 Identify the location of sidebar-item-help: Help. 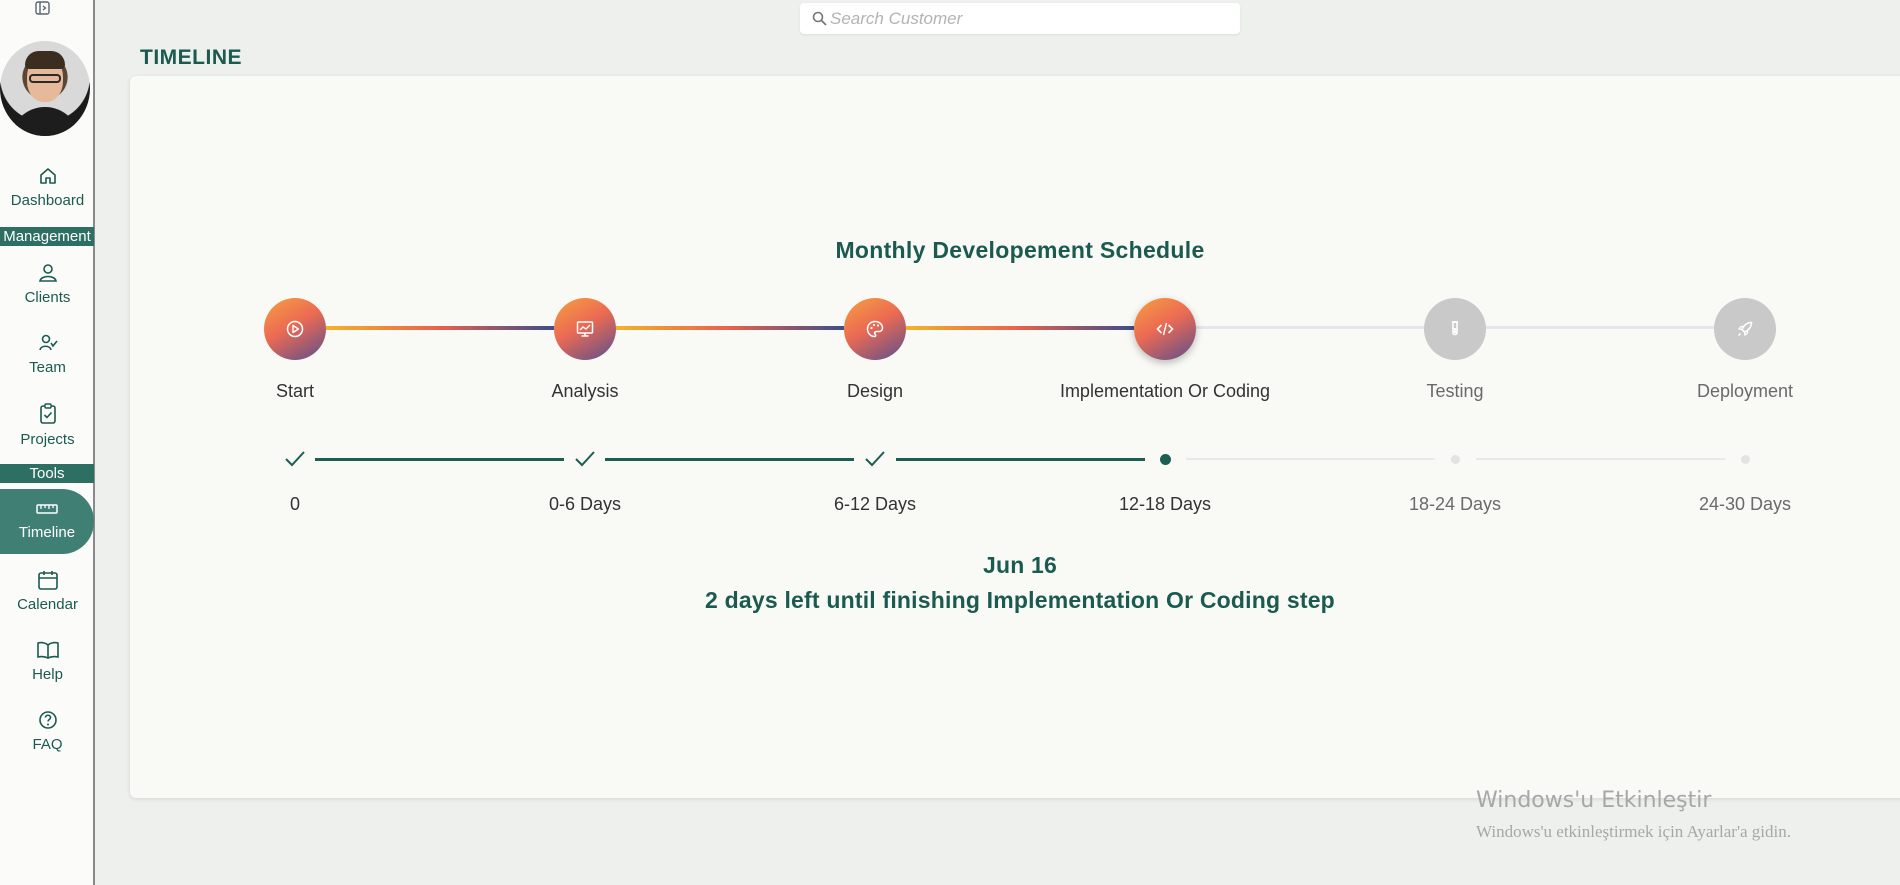
(47, 670).